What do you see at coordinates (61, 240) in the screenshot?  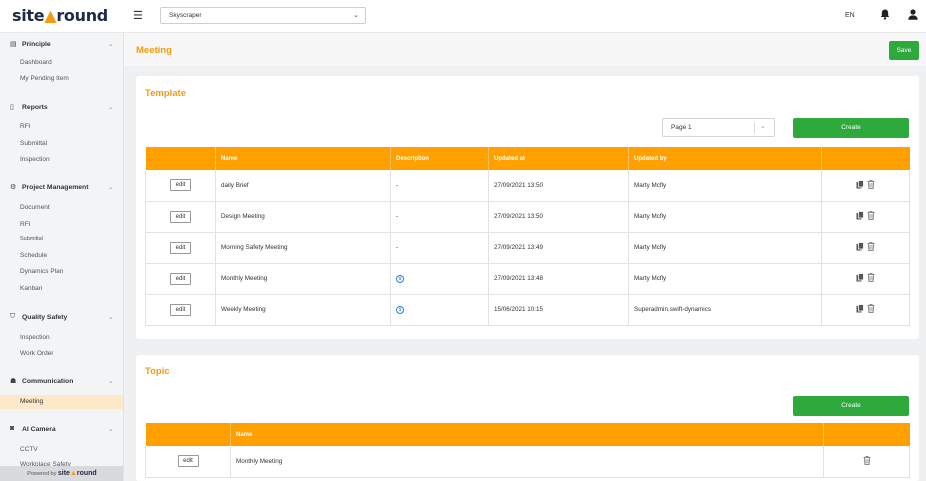 I see `sidebar-item-pm-submittal: Submittal` at bounding box center [61, 240].